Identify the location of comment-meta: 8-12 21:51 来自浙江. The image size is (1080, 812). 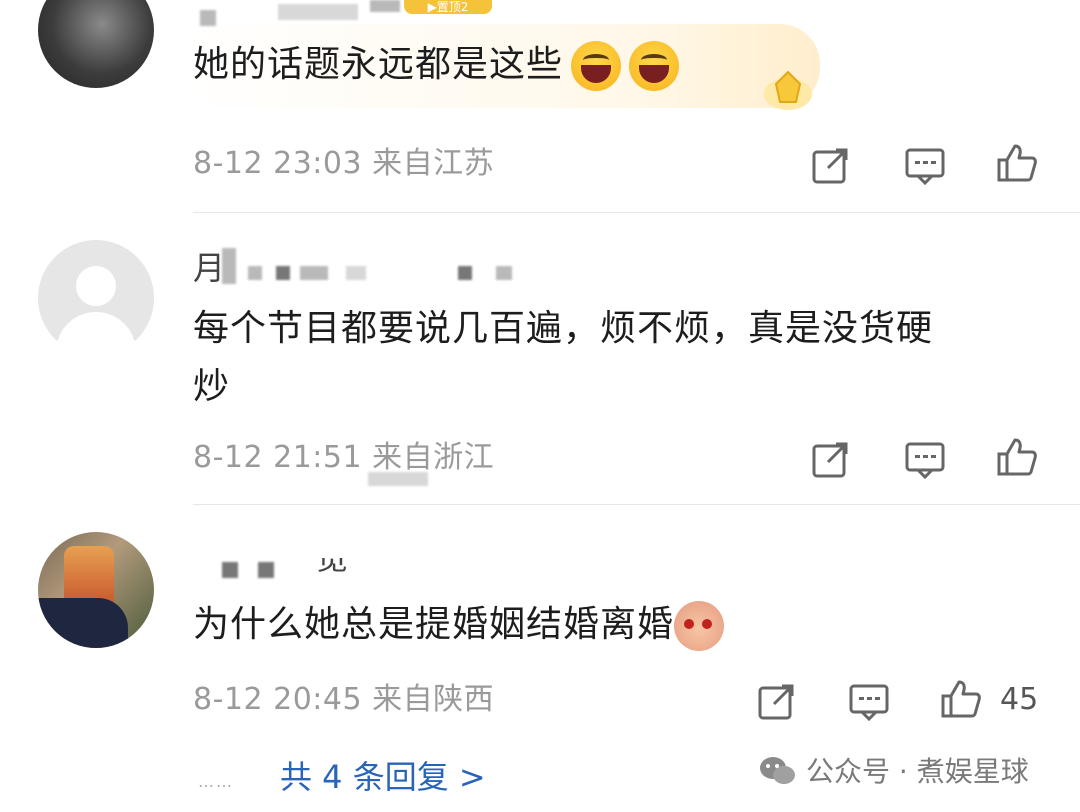
(344, 457).